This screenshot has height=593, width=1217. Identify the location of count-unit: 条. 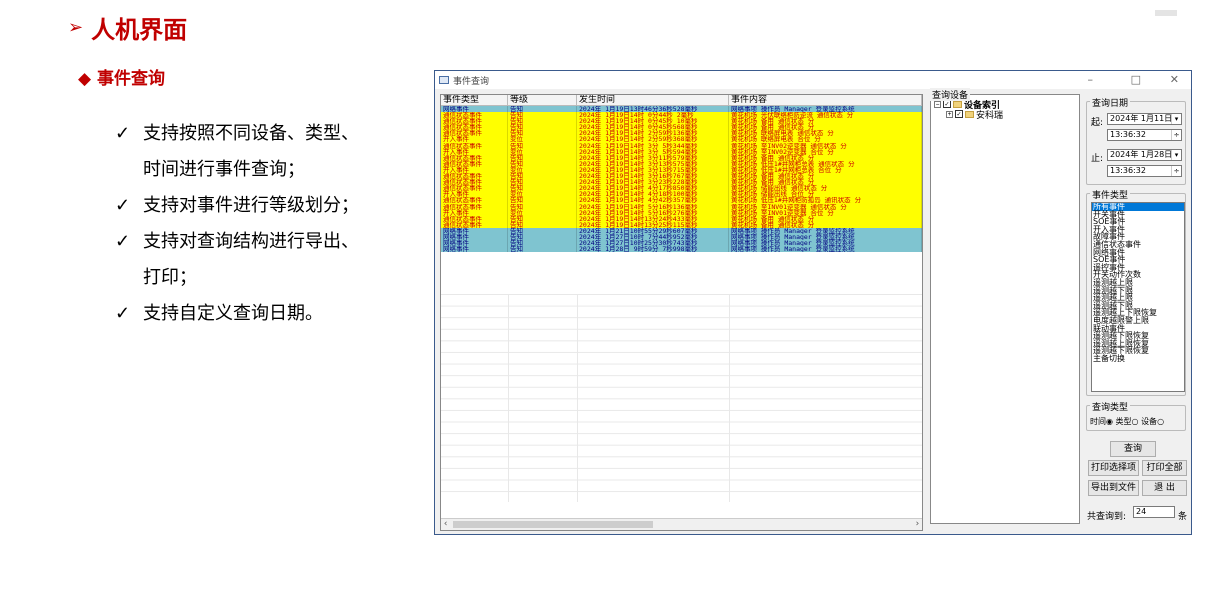
(1183, 517).